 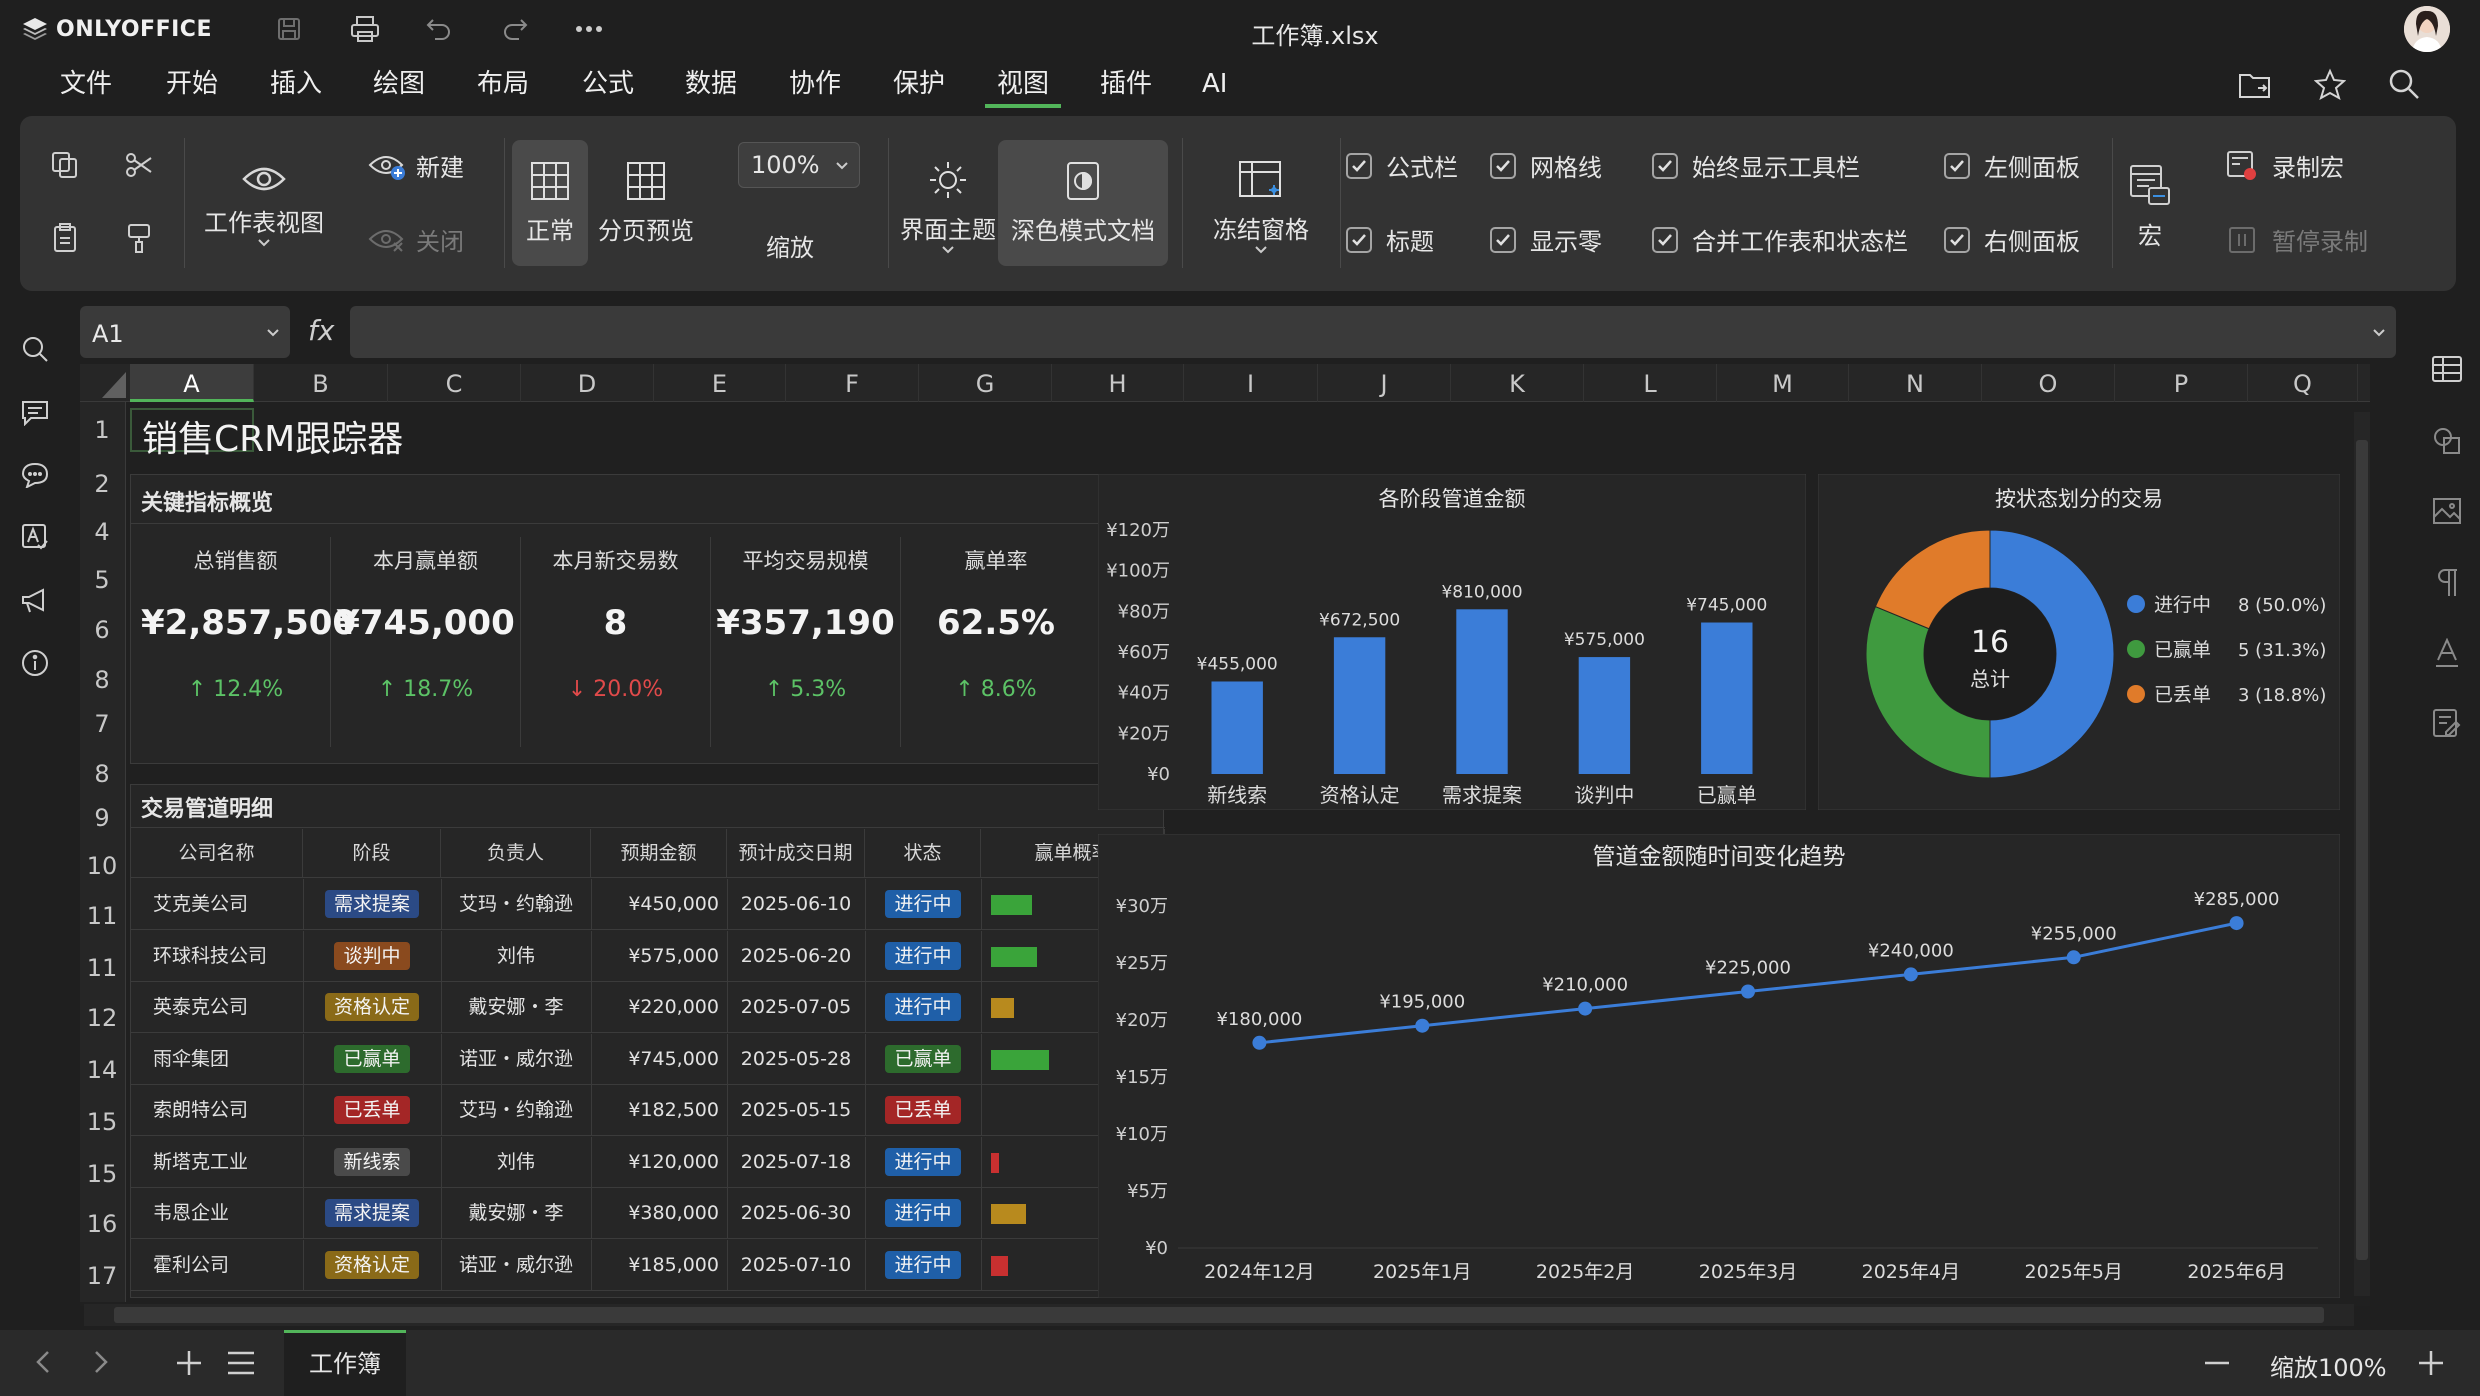 I want to click on info-icon, so click(x=35, y=663).